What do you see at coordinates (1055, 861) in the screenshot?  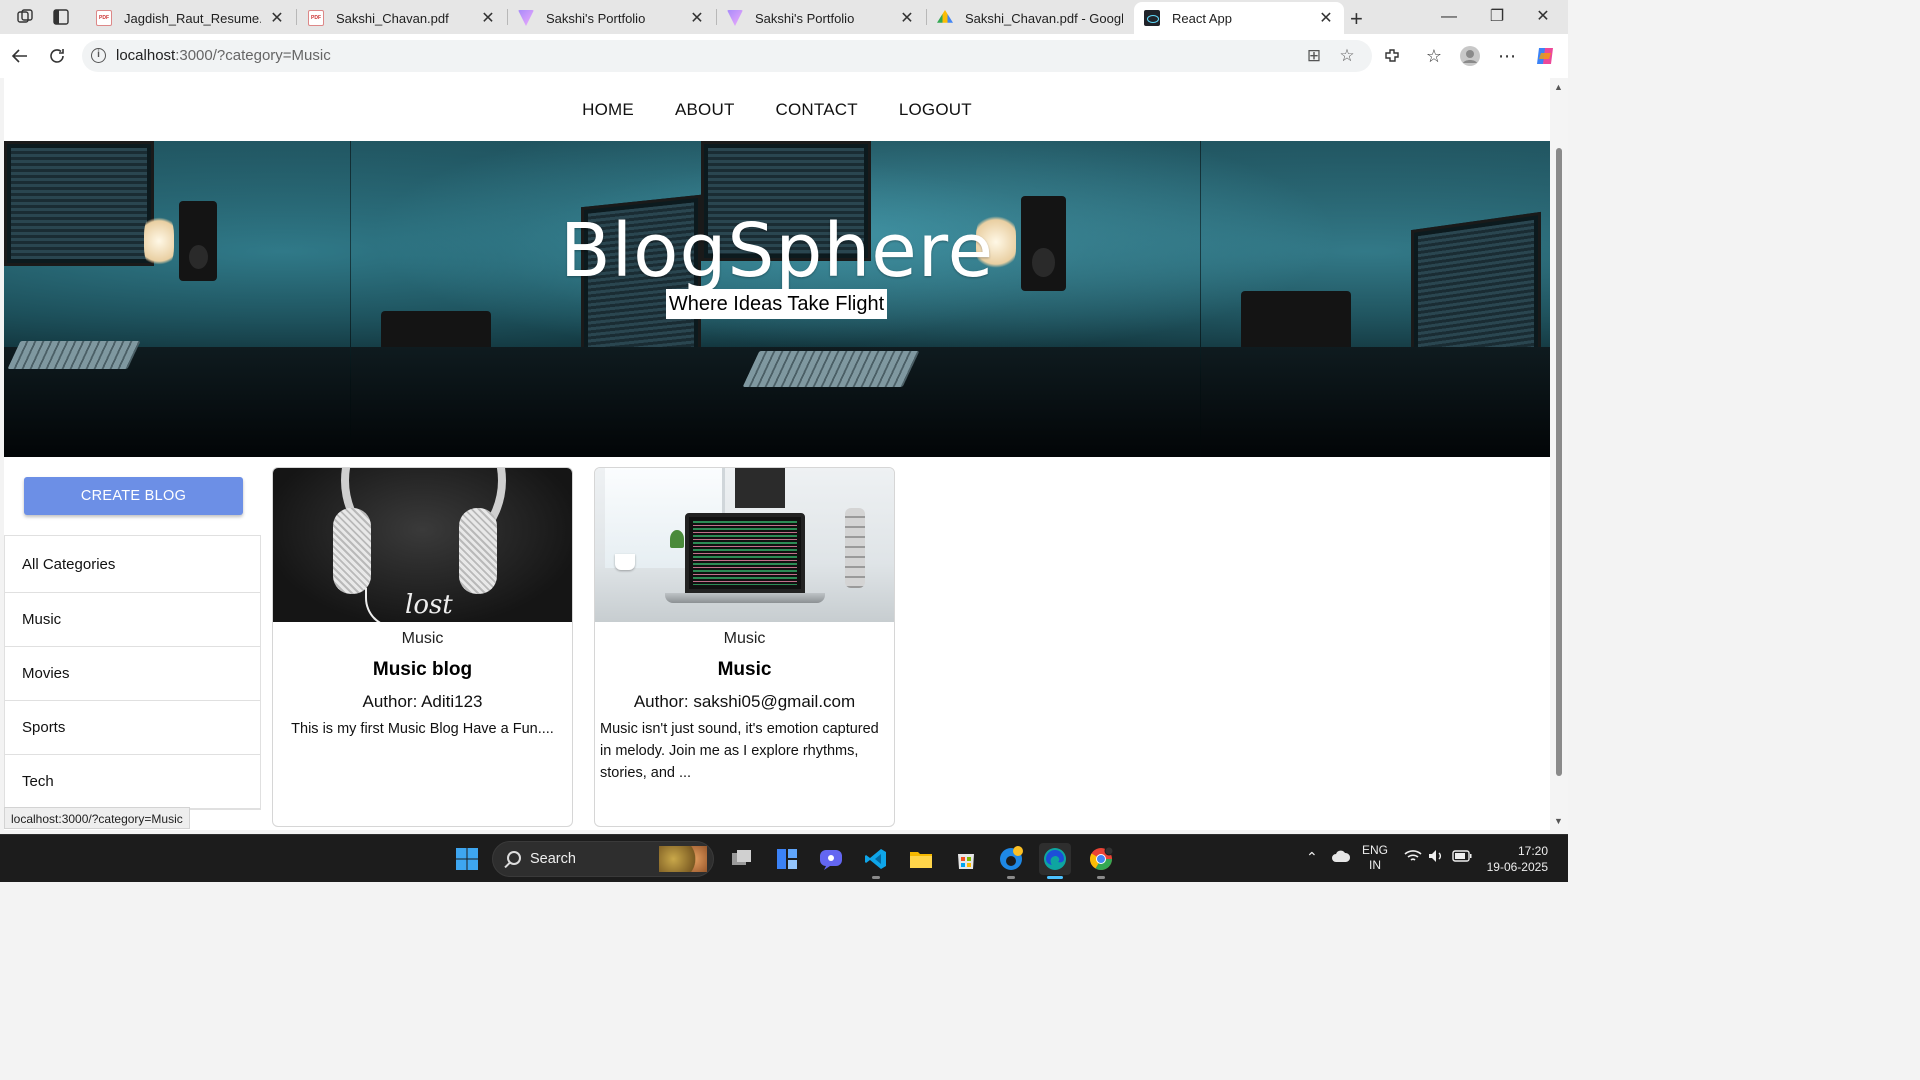 I see `edge-browser-icon` at bounding box center [1055, 861].